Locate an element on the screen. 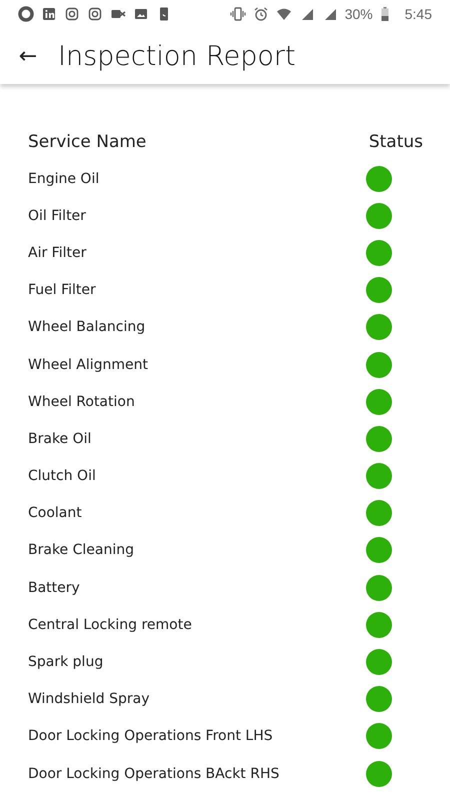 Image resolution: width=450 pixels, height=800 pixels. clock: 5:45 is located at coordinates (418, 14).